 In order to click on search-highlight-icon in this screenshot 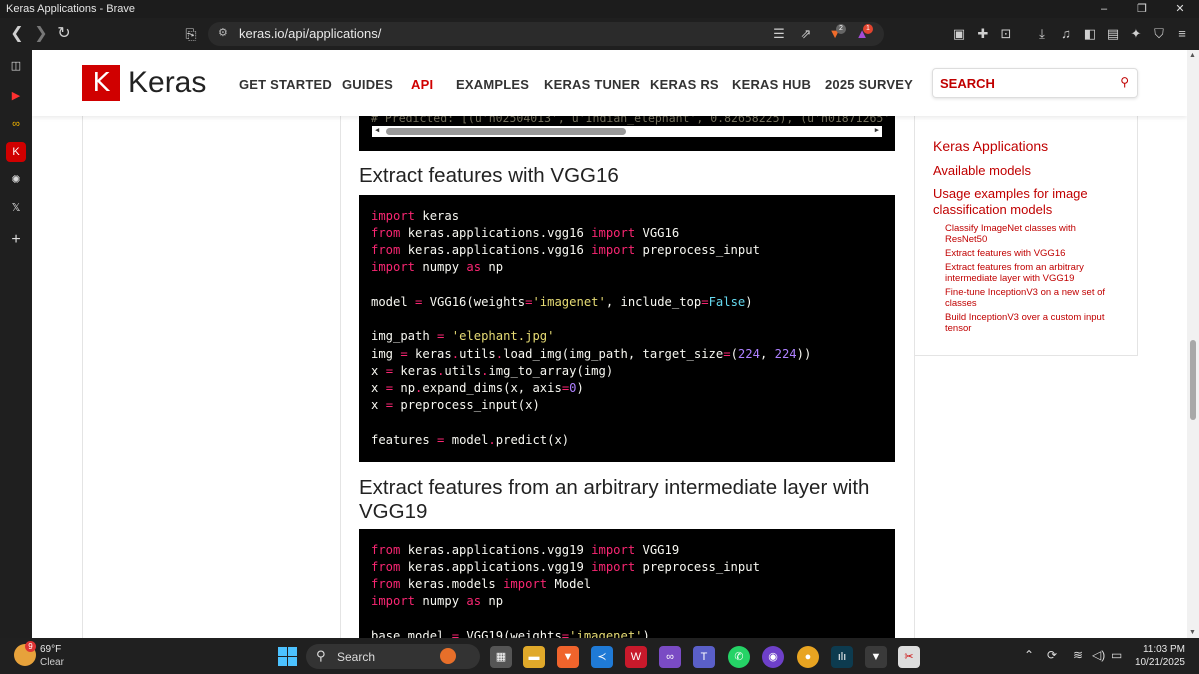, I will do `click(448, 656)`.